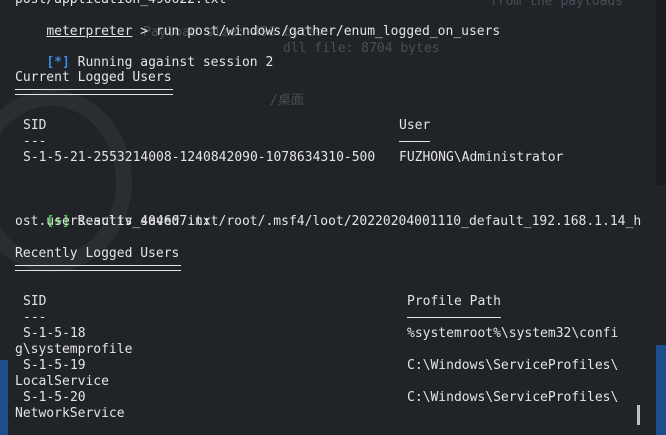 The height and width of the screenshot is (435, 666). I want to click on recent-row-wrap: g\systemprofile, so click(74, 349).